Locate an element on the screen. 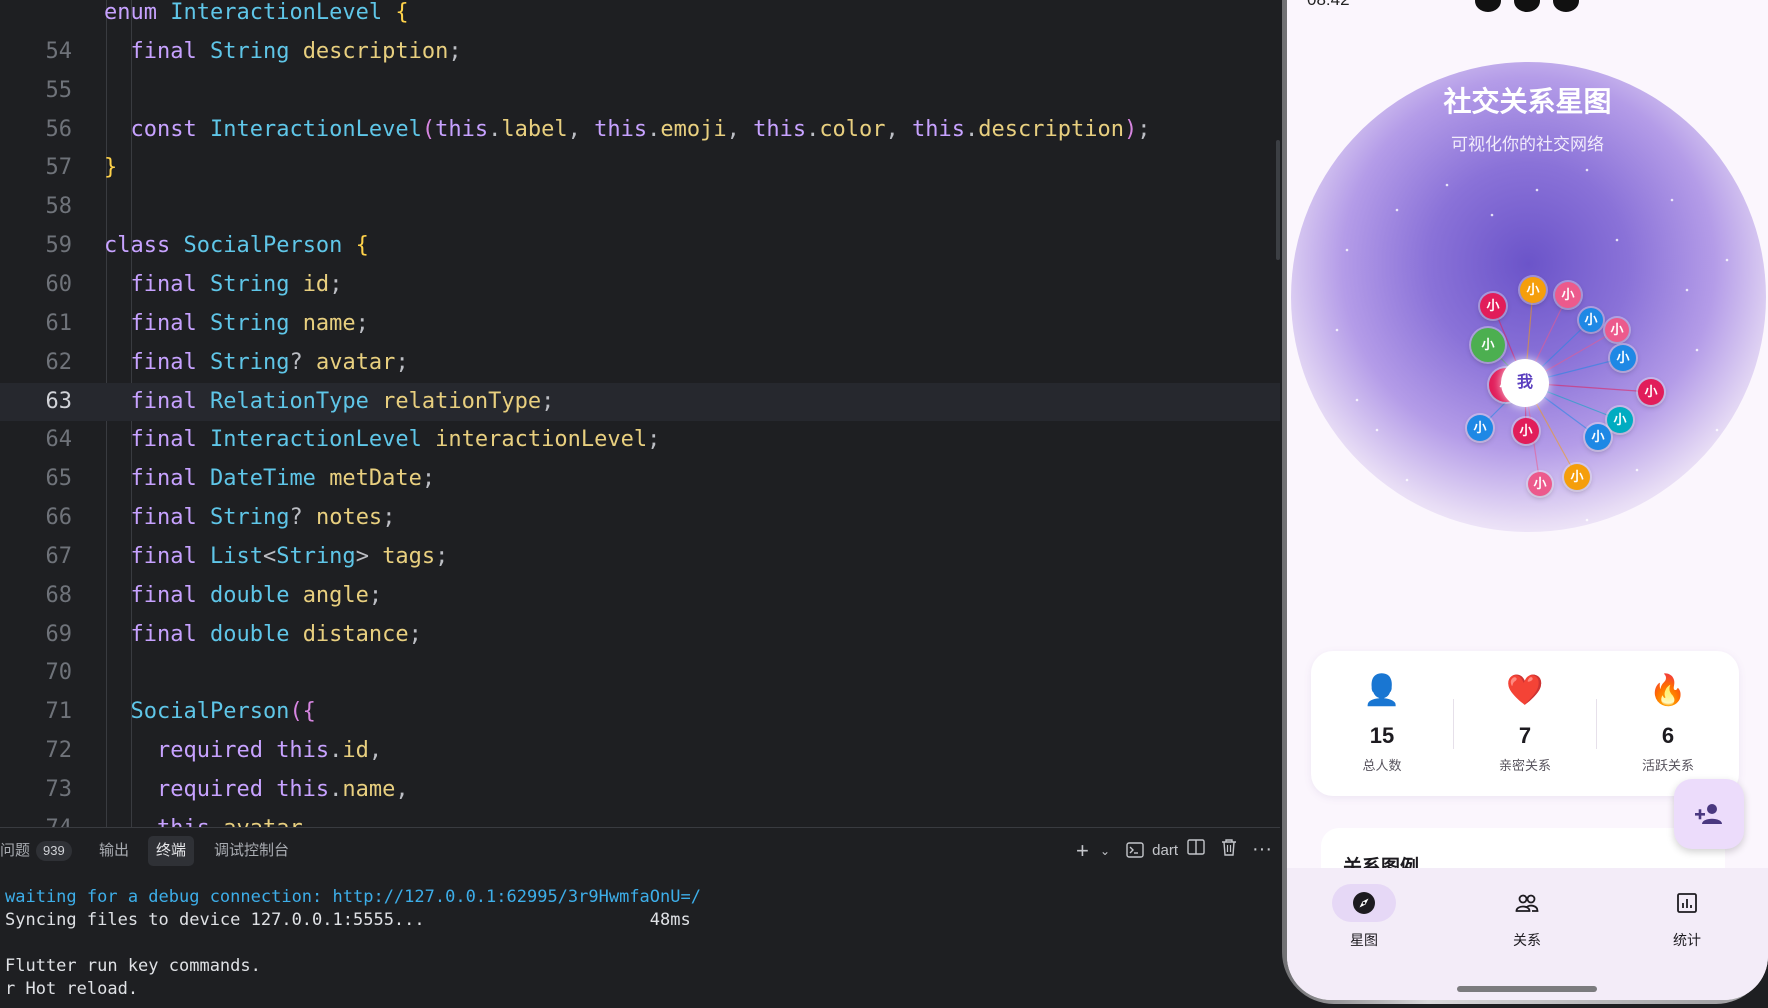  tab-problems: 问题 939 is located at coordinates (40, 851).